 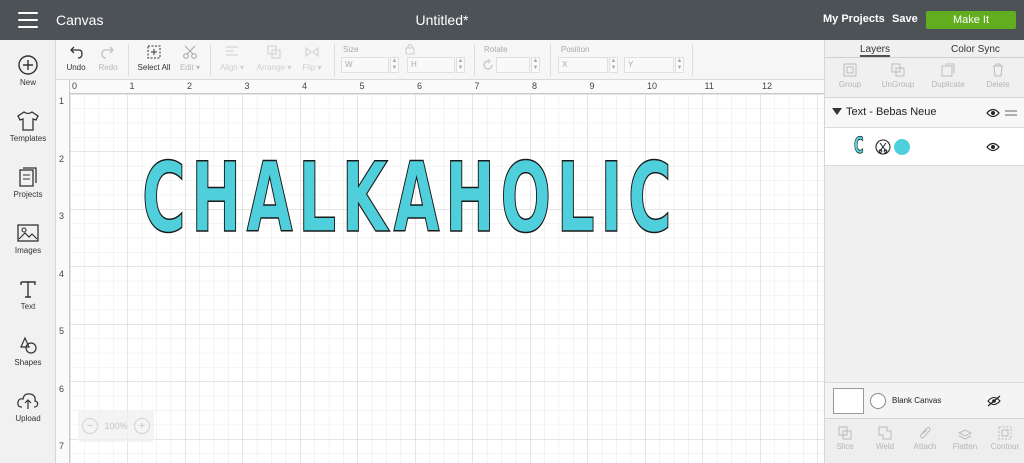 What do you see at coordinates (613, 65) in the screenshot?
I see `x-position-stepper: ▲ ▼` at bounding box center [613, 65].